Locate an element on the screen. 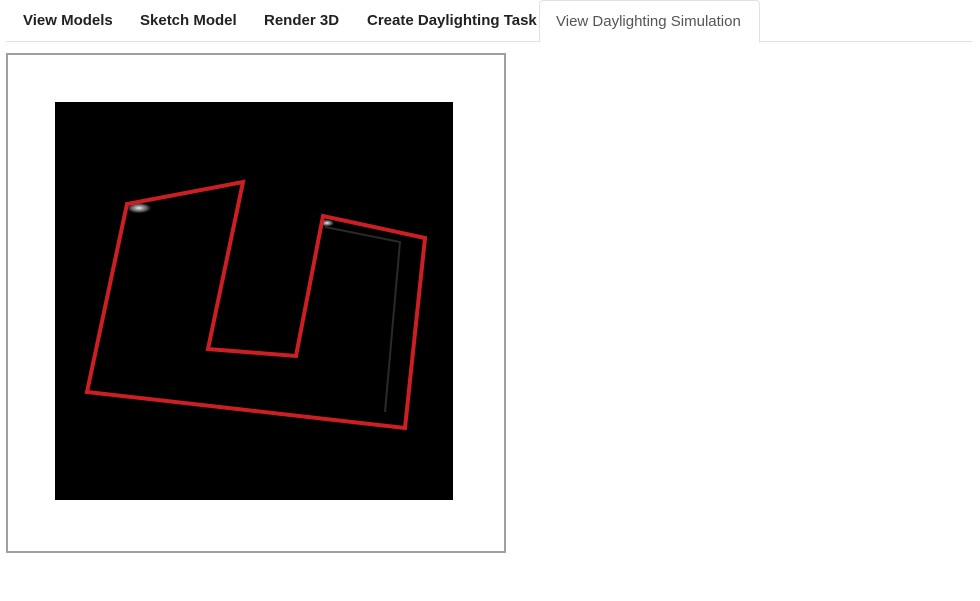 The image size is (980, 601). tab-view-models: View Models is located at coordinates (68, 21).